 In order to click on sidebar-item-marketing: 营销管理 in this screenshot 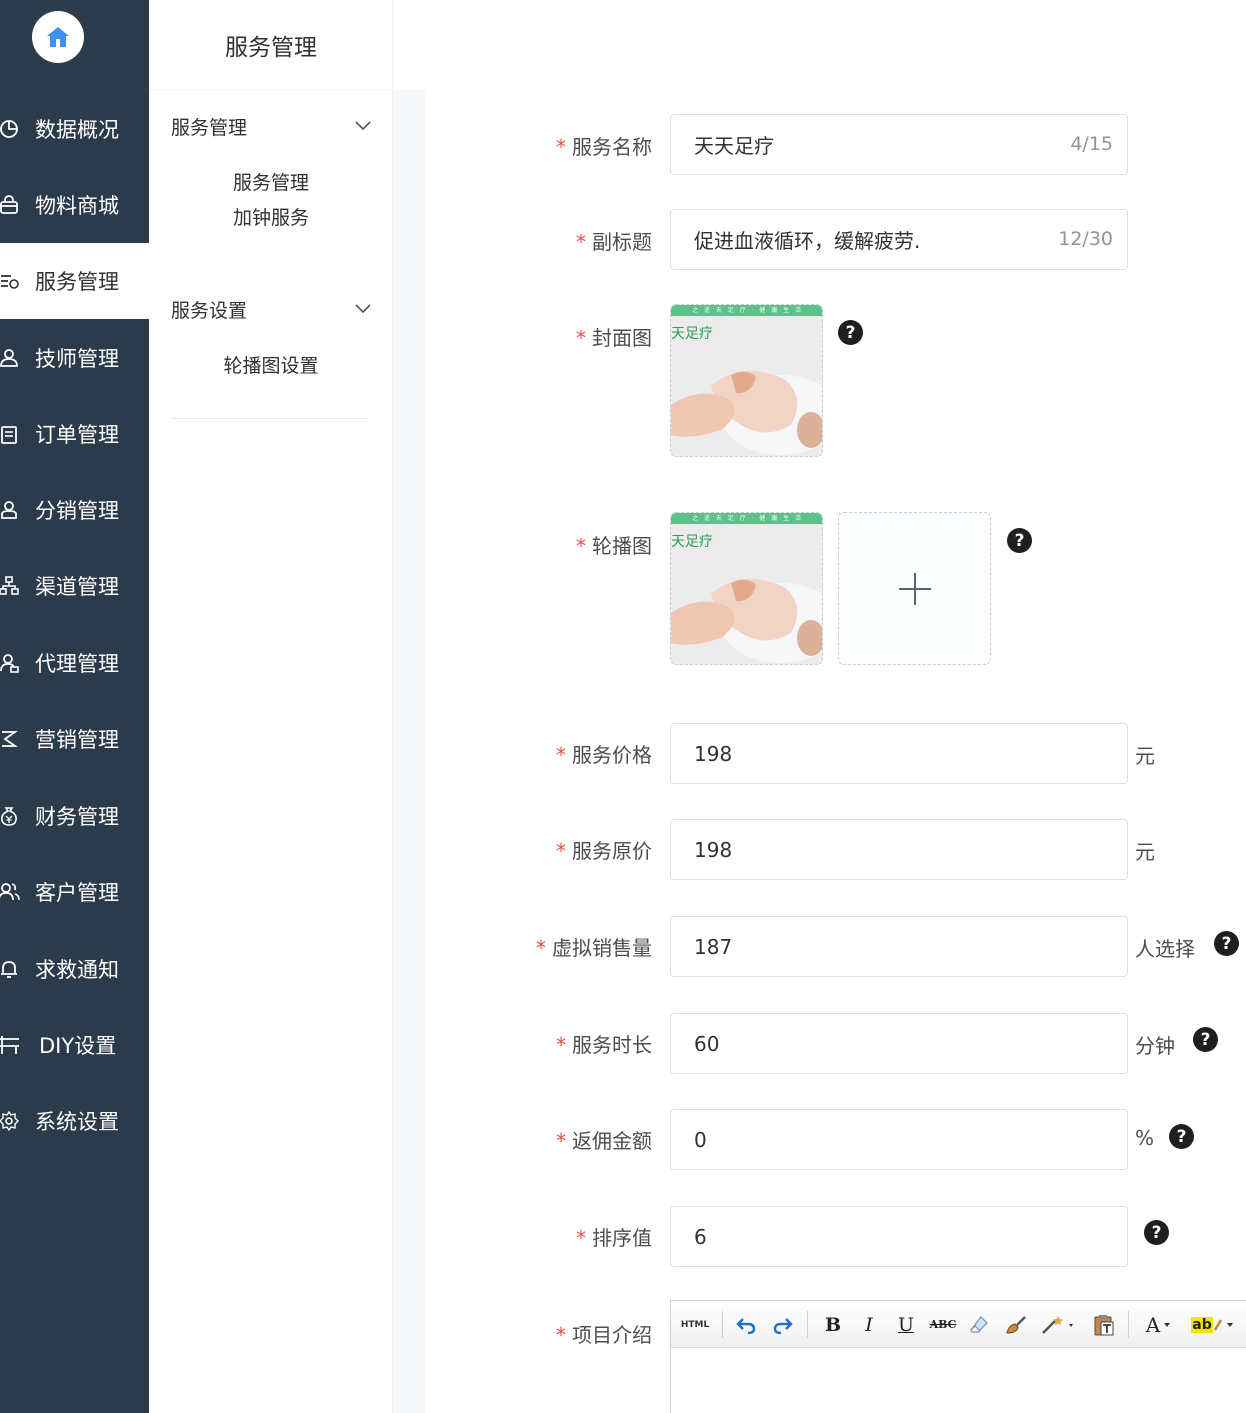, I will do `click(74, 739)`.